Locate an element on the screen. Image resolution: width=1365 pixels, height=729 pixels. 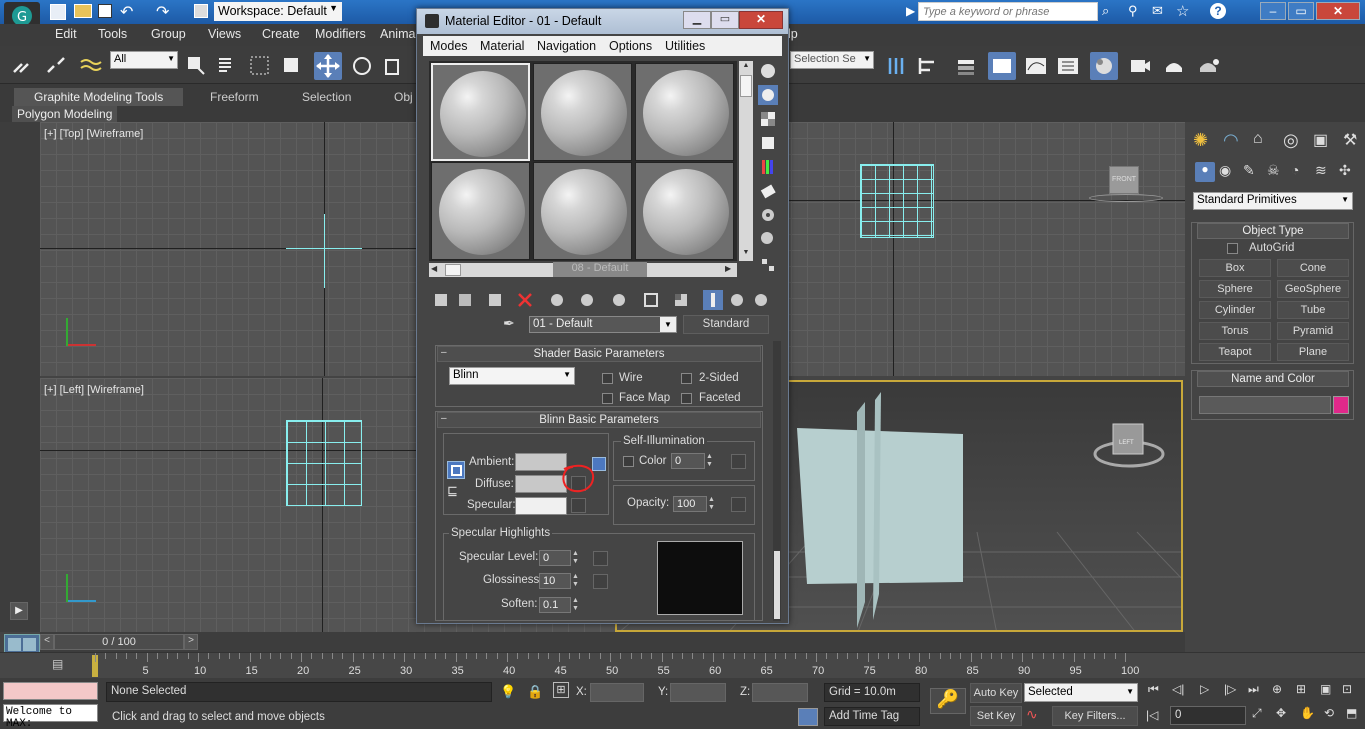
tube-button: Tube is located at coordinates (1313, 310).